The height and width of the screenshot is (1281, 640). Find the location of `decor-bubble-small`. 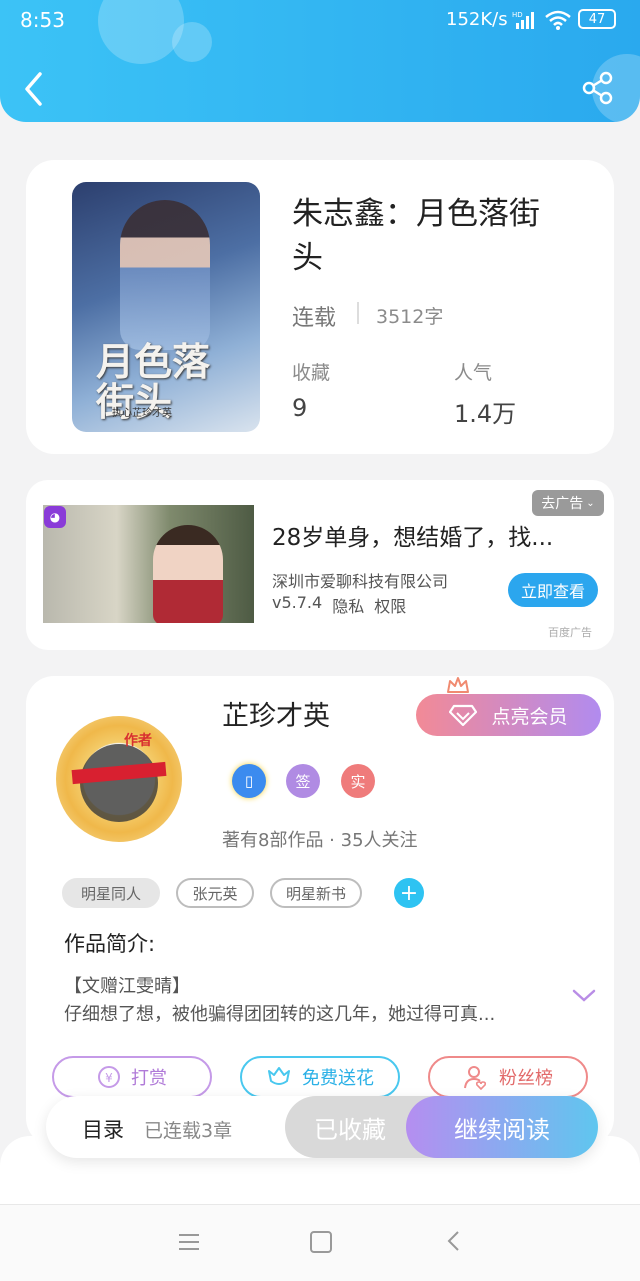

decor-bubble-small is located at coordinates (192, 42).